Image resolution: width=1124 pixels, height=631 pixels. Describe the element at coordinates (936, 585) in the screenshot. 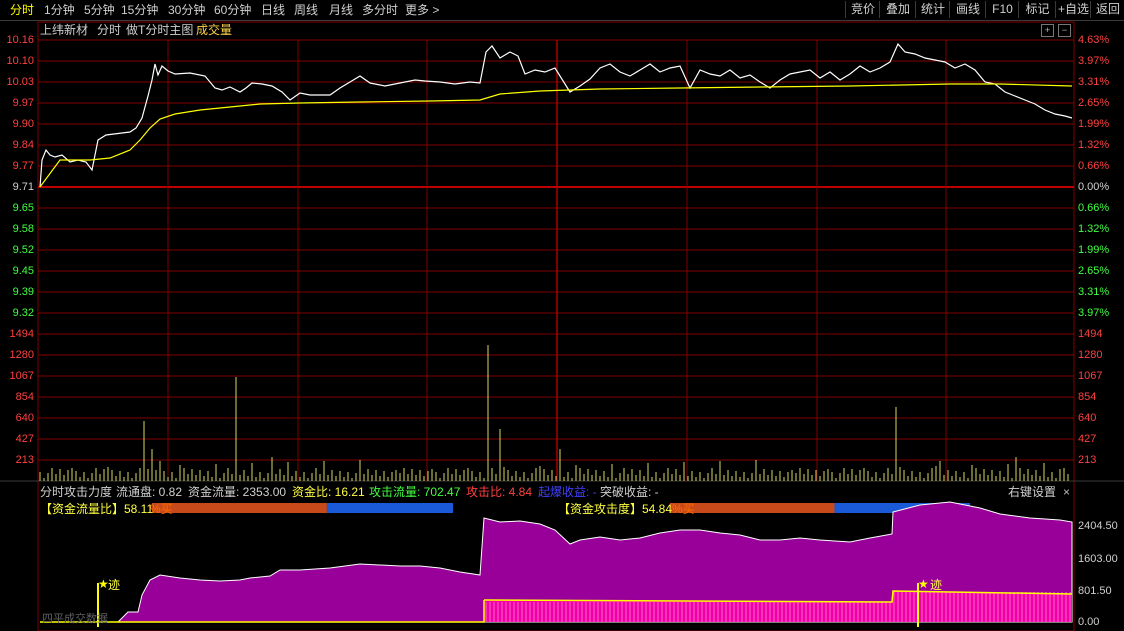

I see `marker-text-2: 迹` at that location.